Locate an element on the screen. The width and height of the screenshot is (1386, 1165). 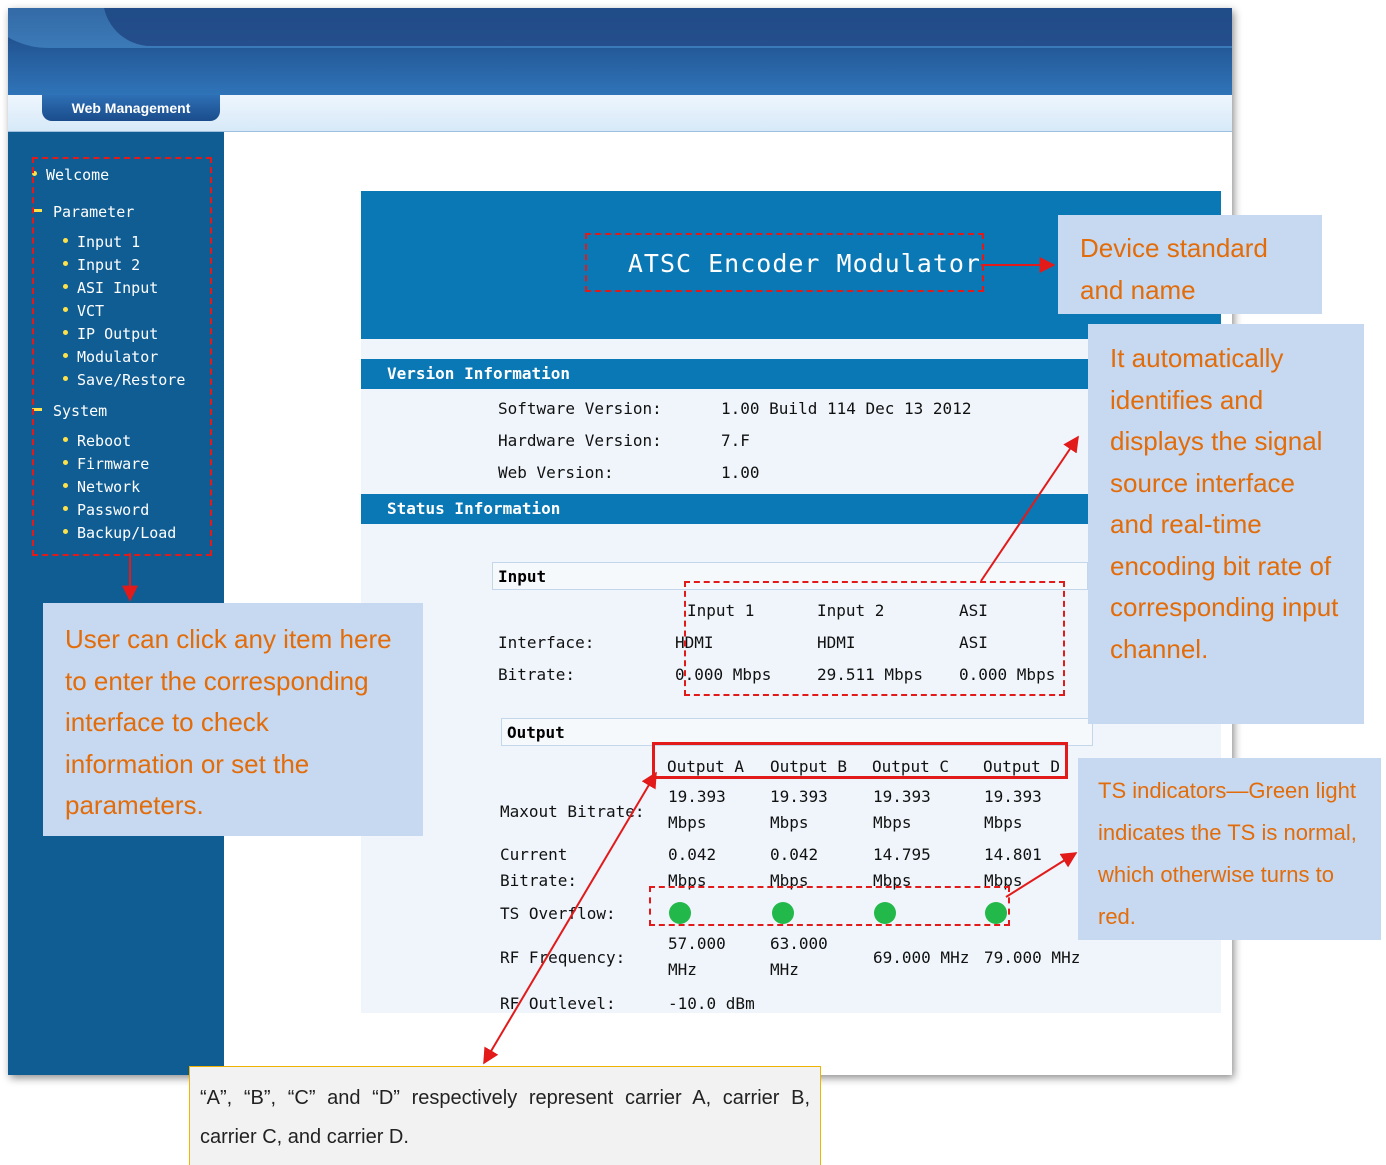
input-arrow is located at coordinates (1029, 508).